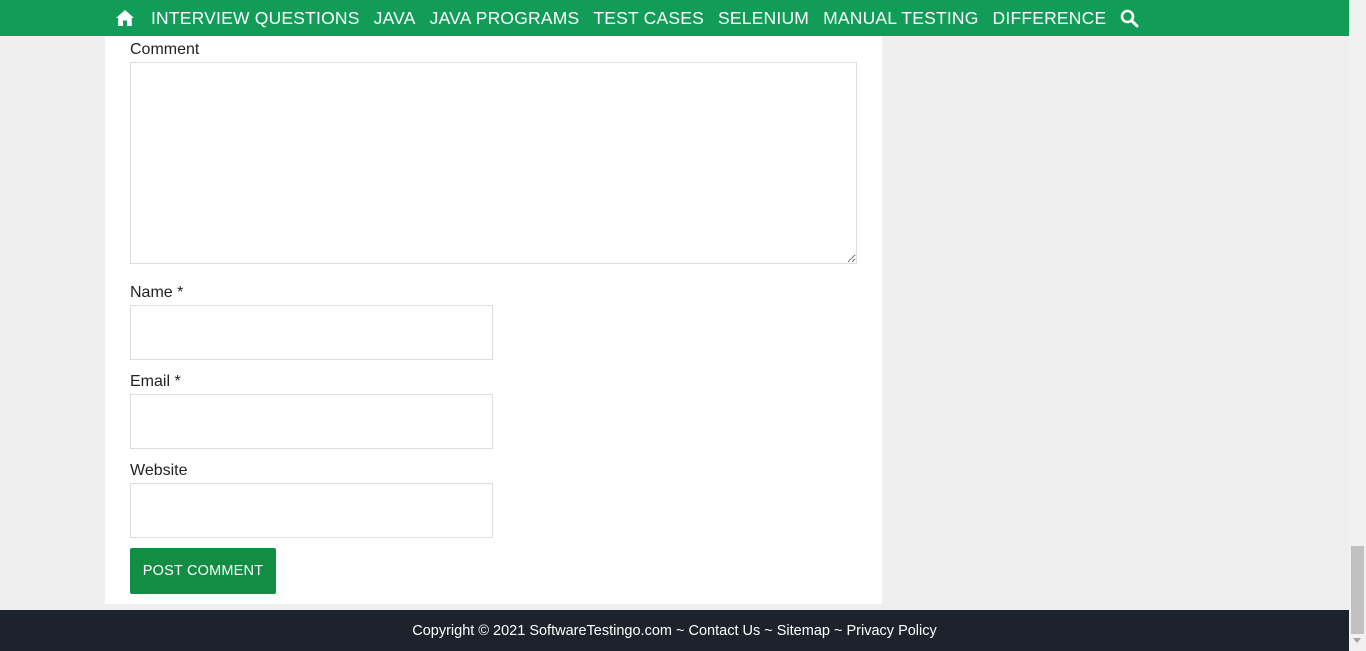  Describe the element at coordinates (165, 49) in the screenshot. I see `comment-label: Comment` at that location.